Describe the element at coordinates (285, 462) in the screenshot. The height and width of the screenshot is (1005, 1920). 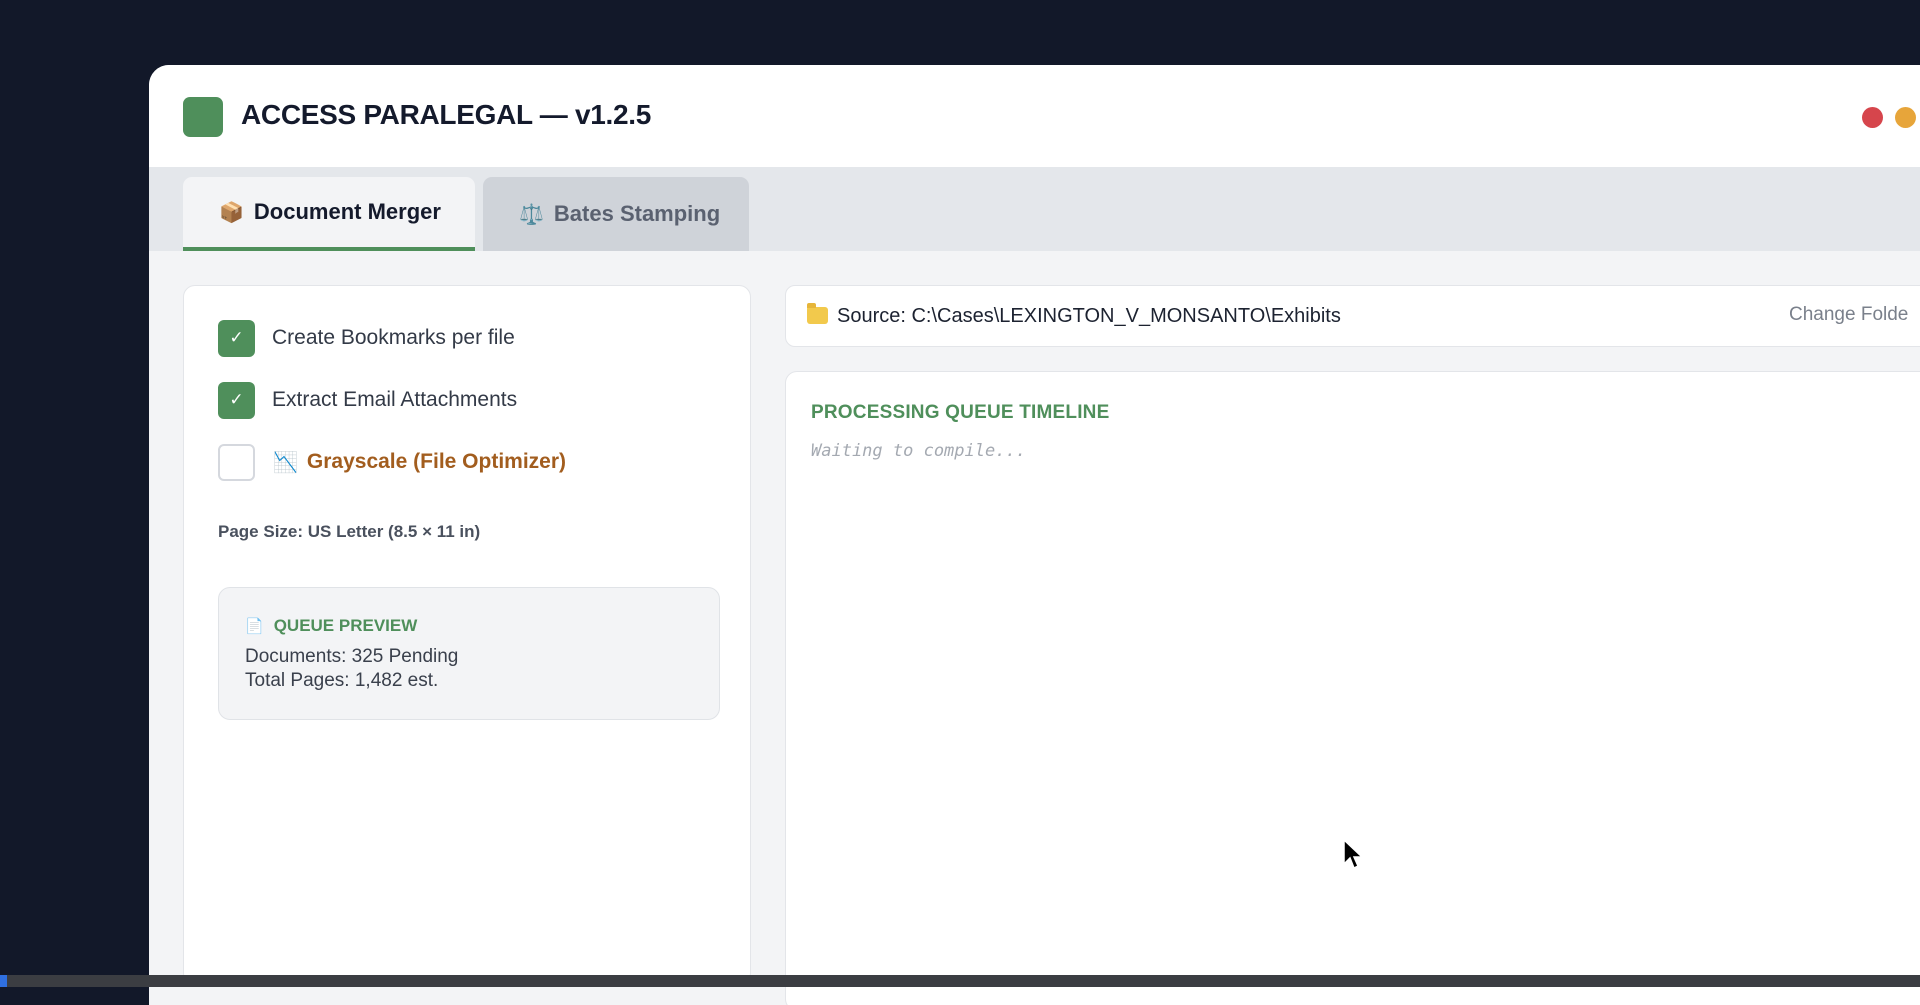
I see `chart-decreasing-icon: 📉` at that location.